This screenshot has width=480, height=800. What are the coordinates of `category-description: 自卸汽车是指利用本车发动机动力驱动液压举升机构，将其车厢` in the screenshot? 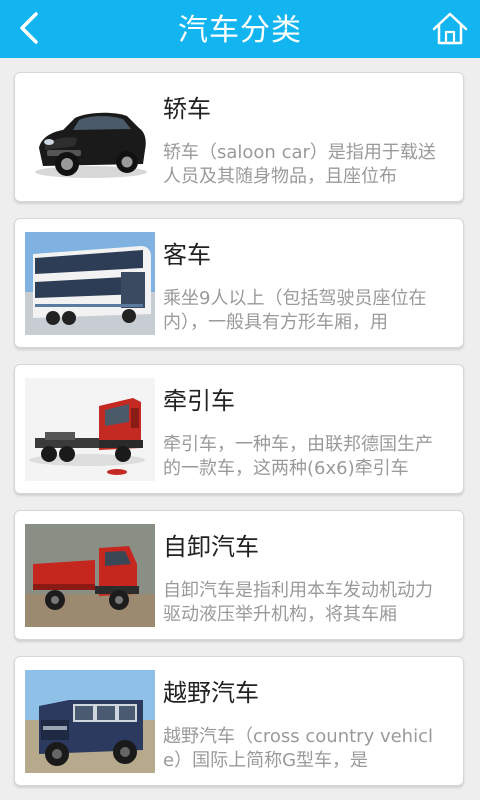 It's located at (298, 602).